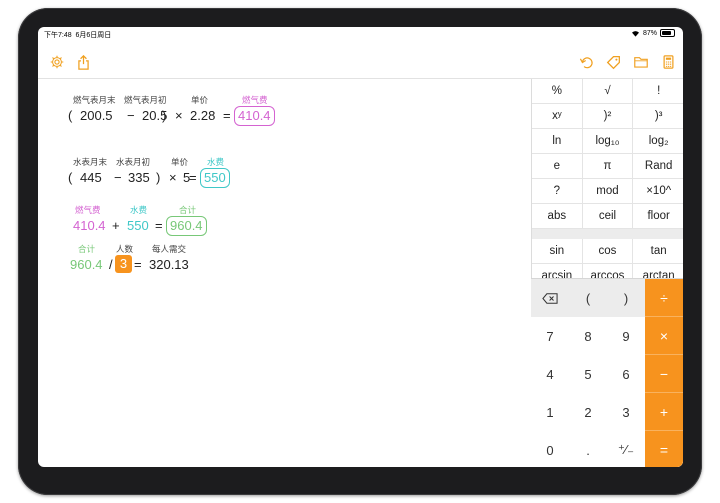 Image resolution: width=720 pixels, height=503 pixels. Describe the element at coordinates (550, 412) in the screenshot. I see `digit-1-key: 1` at that location.